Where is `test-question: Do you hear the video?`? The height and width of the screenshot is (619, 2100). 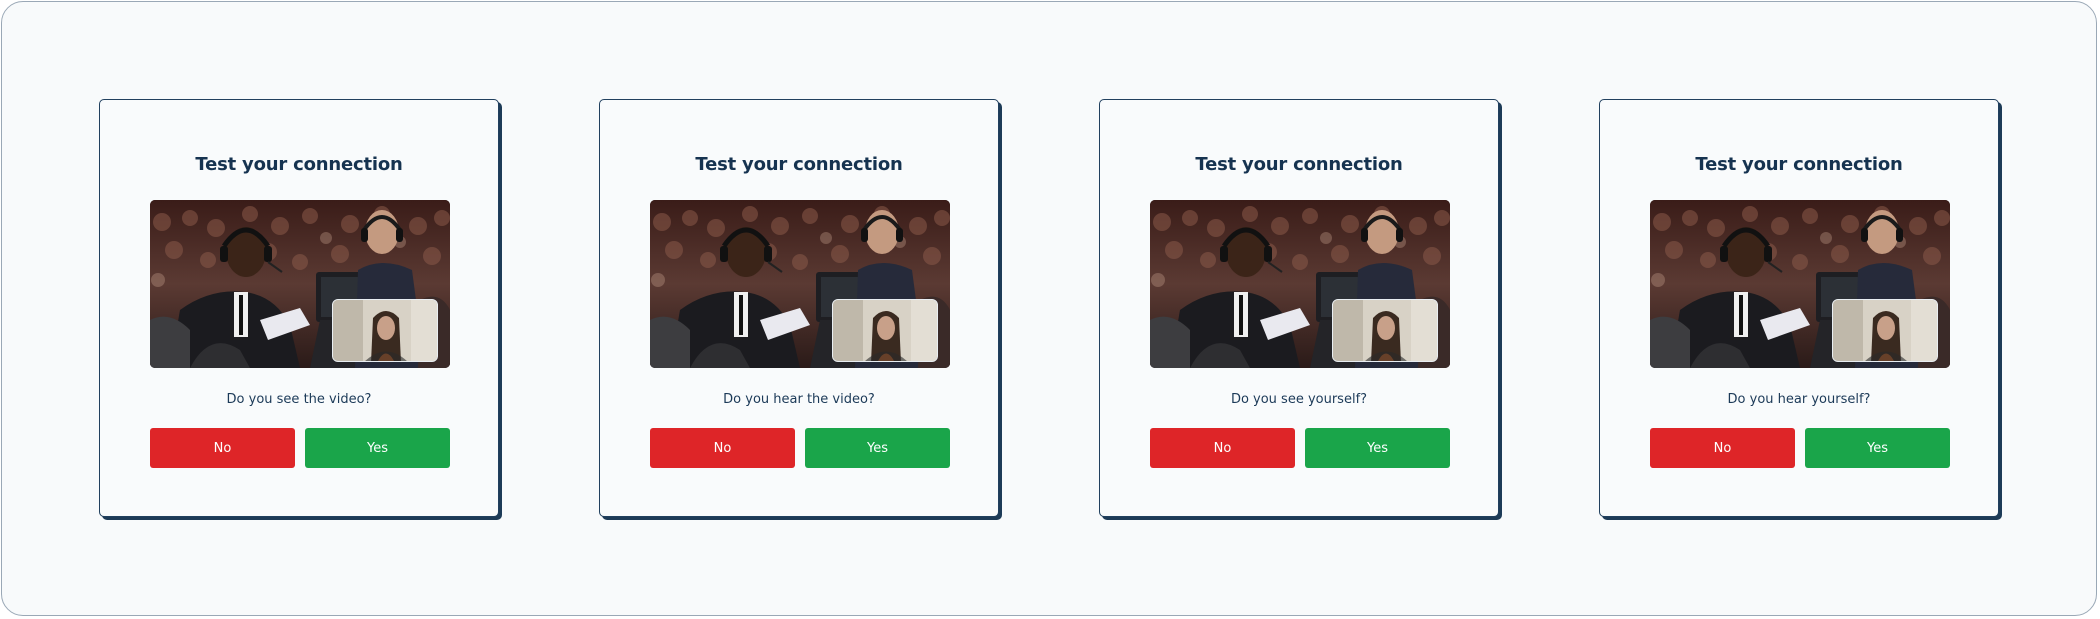
test-question: Do you hear the video? is located at coordinates (799, 399).